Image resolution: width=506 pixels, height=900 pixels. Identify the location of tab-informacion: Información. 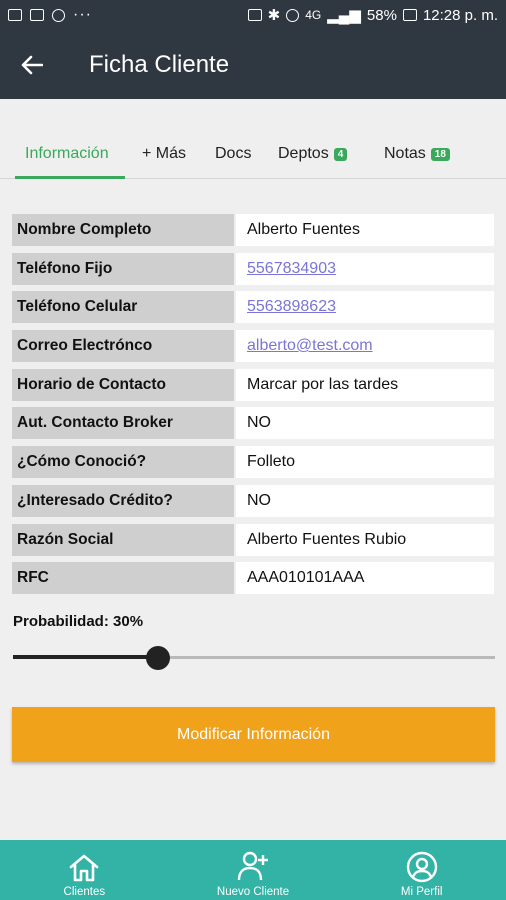
(67, 154).